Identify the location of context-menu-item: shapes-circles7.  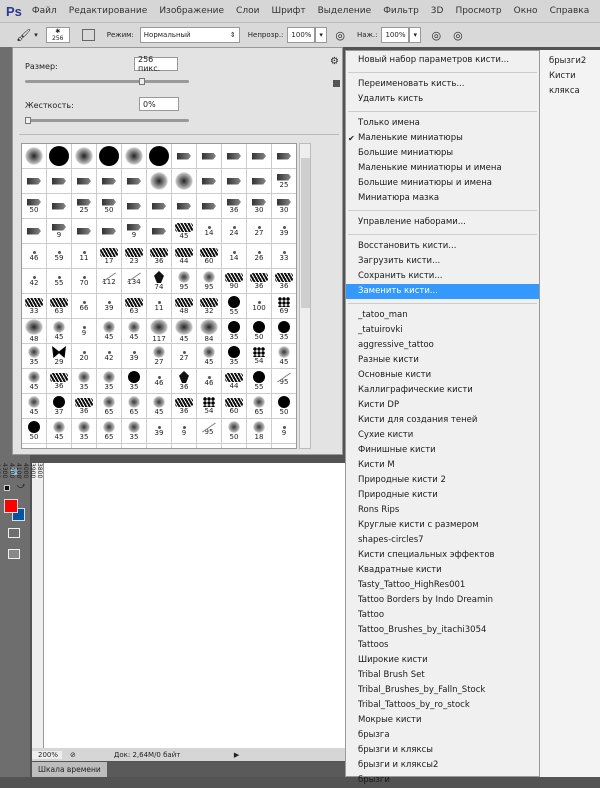
(442, 540).